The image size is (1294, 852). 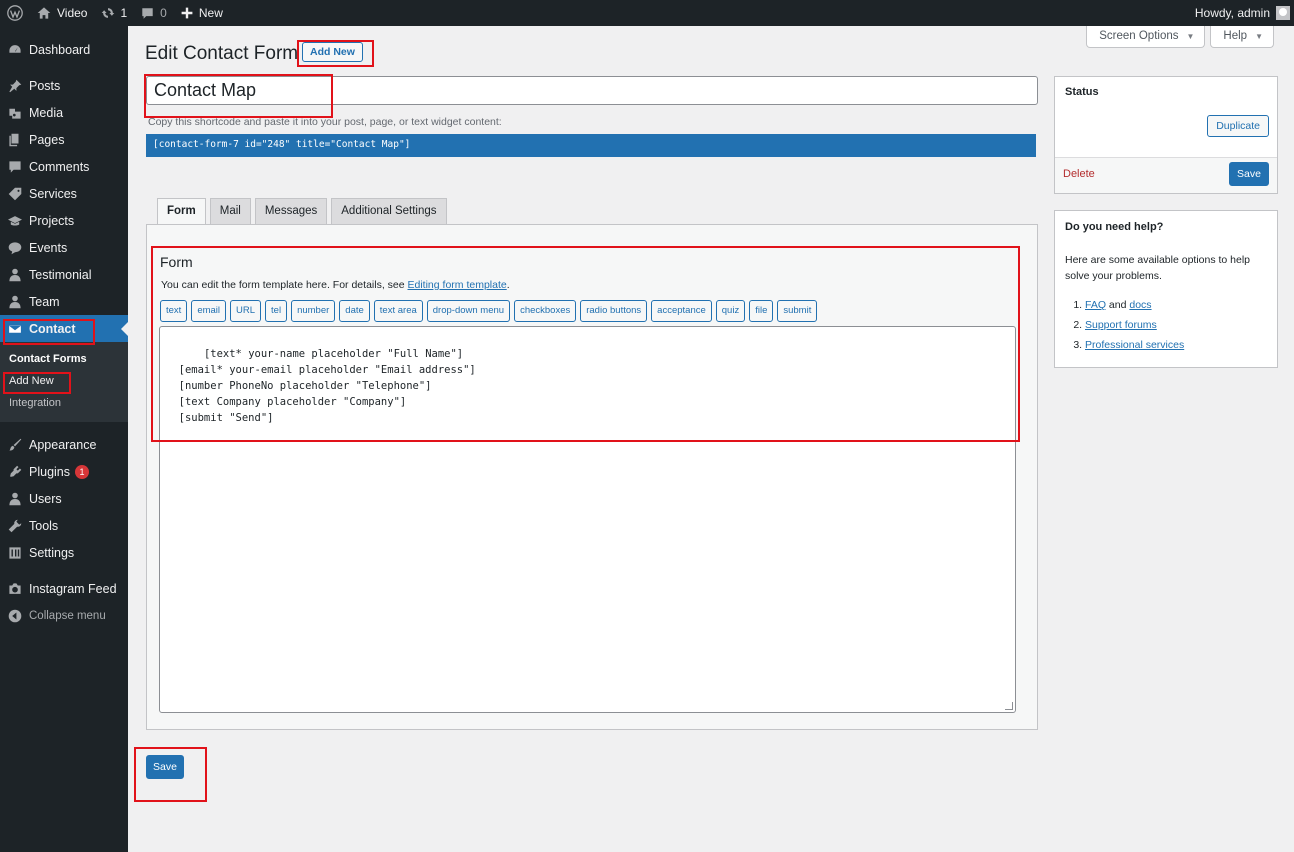 What do you see at coordinates (210, 13) in the screenshot?
I see `new-label: New` at bounding box center [210, 13].